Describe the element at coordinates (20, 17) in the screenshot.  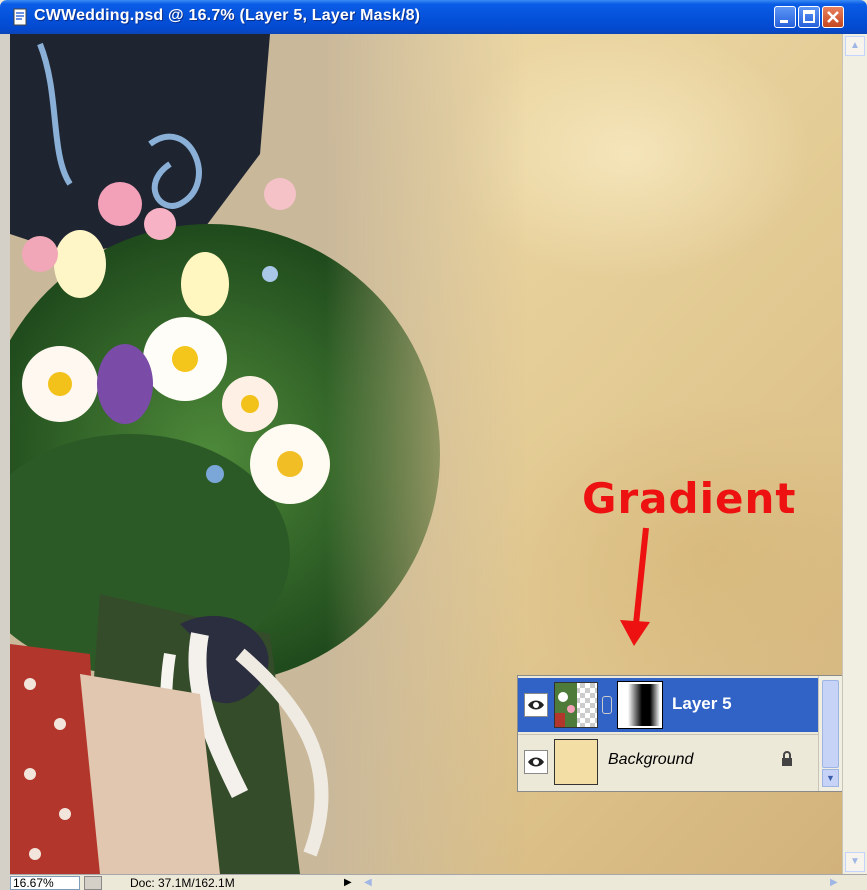
I see `document-icon` at that location.